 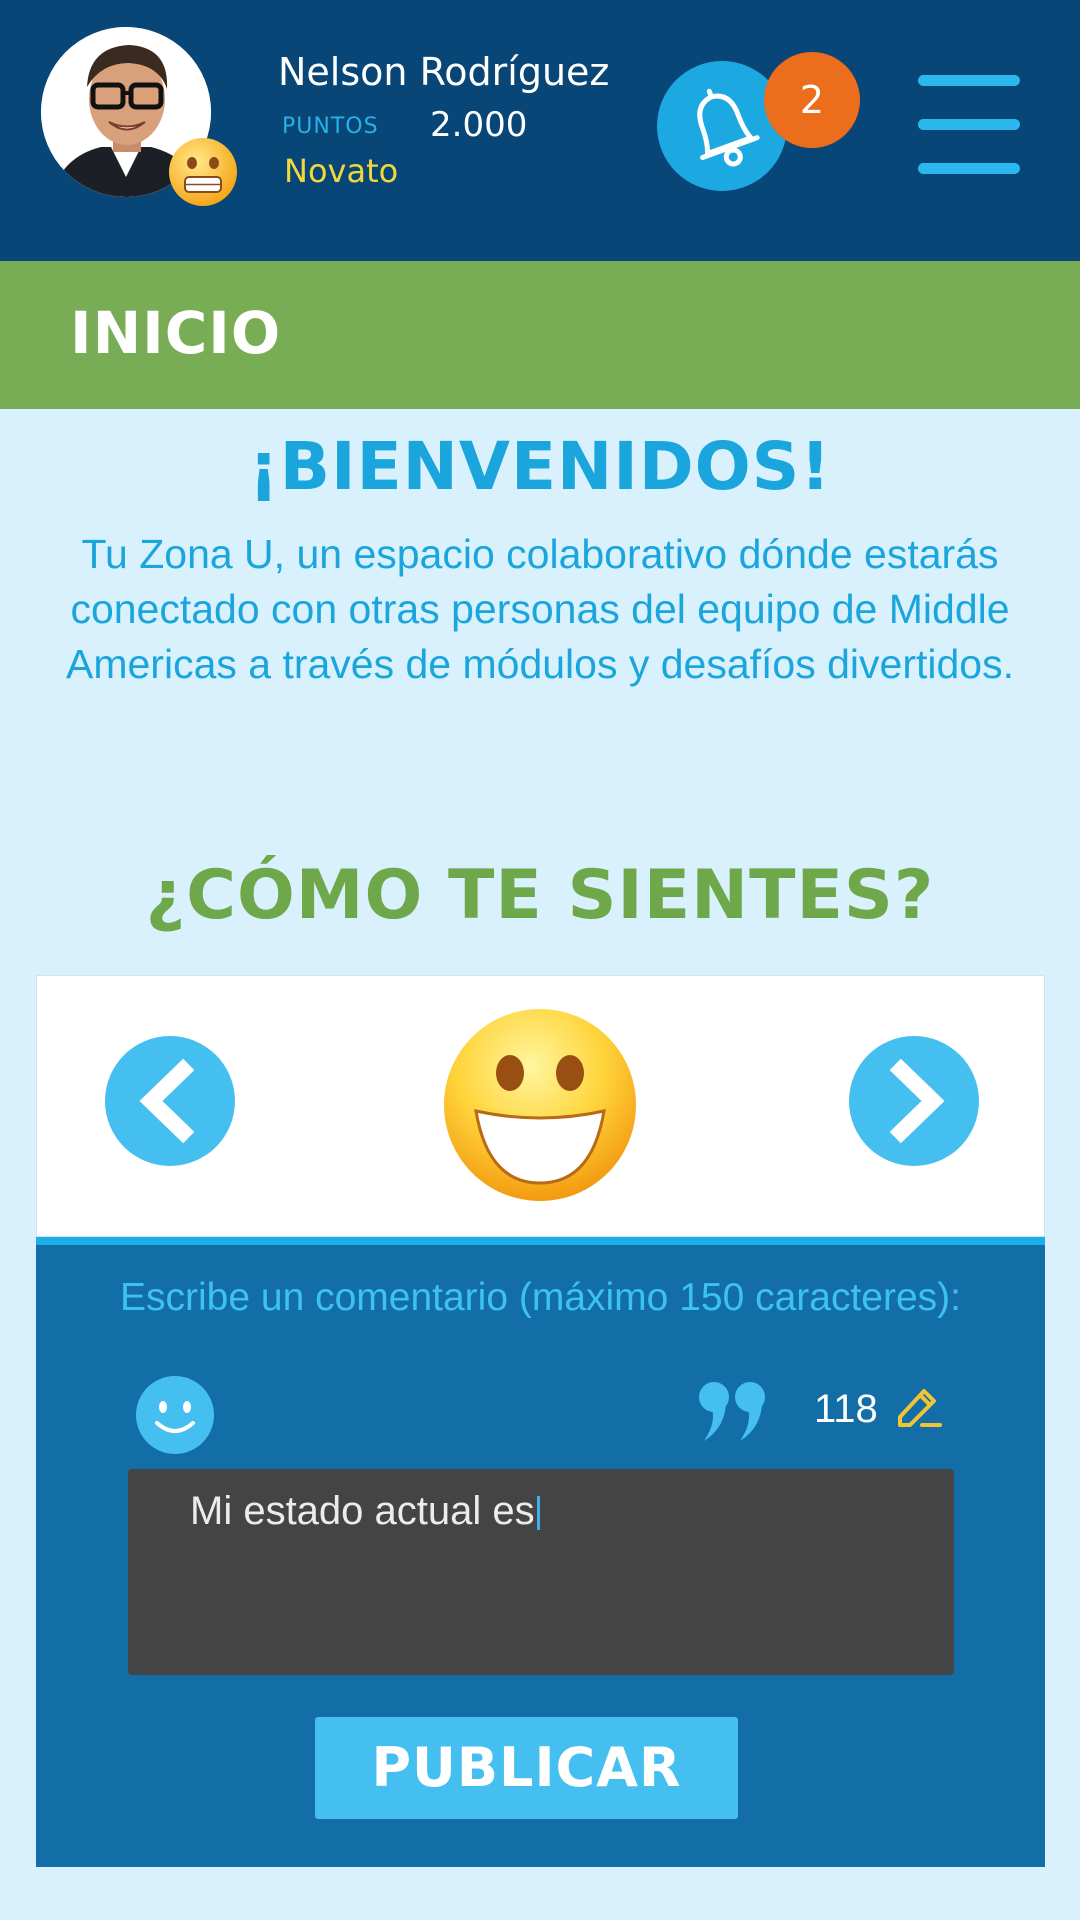 What do you see at coordinates (538, 1513) in the screenshot?
I see `text-caret` at bounding box center [538, 1513].